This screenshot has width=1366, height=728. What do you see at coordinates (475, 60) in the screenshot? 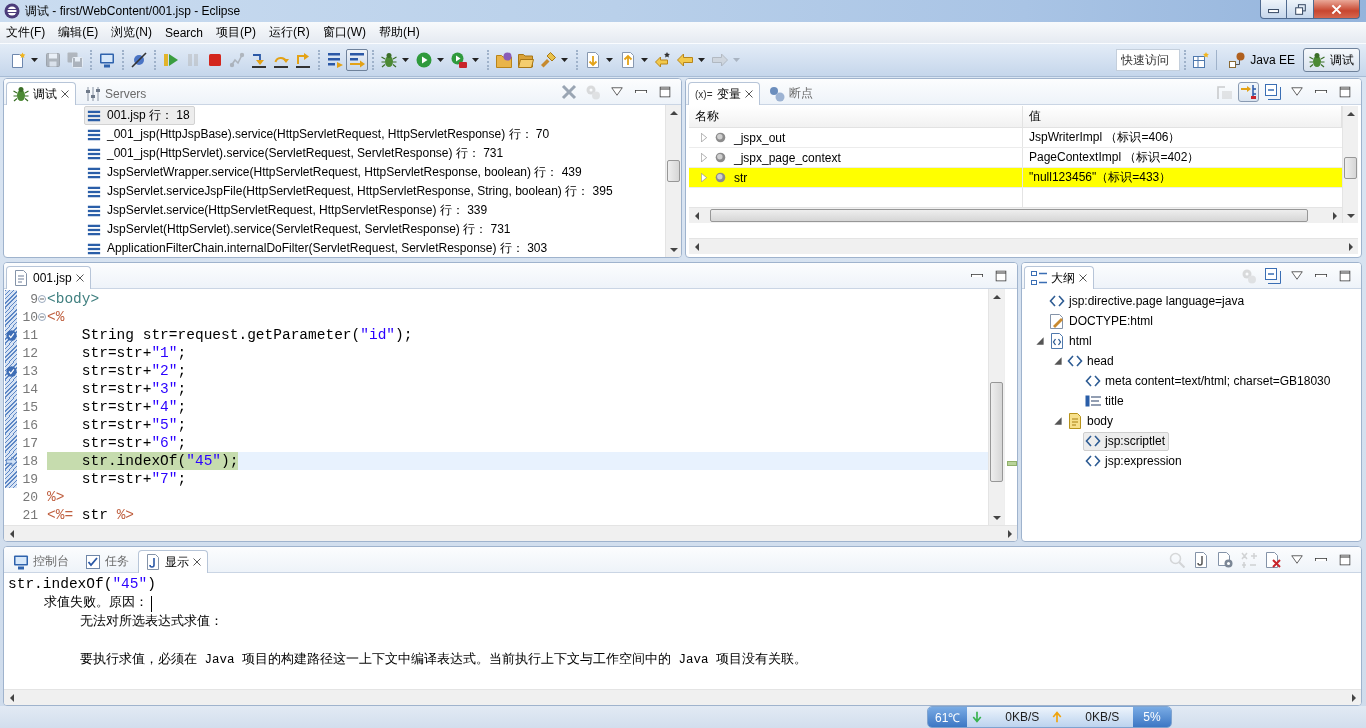
I see `dropdown-caret-icon` at bounding box center [475, 60].